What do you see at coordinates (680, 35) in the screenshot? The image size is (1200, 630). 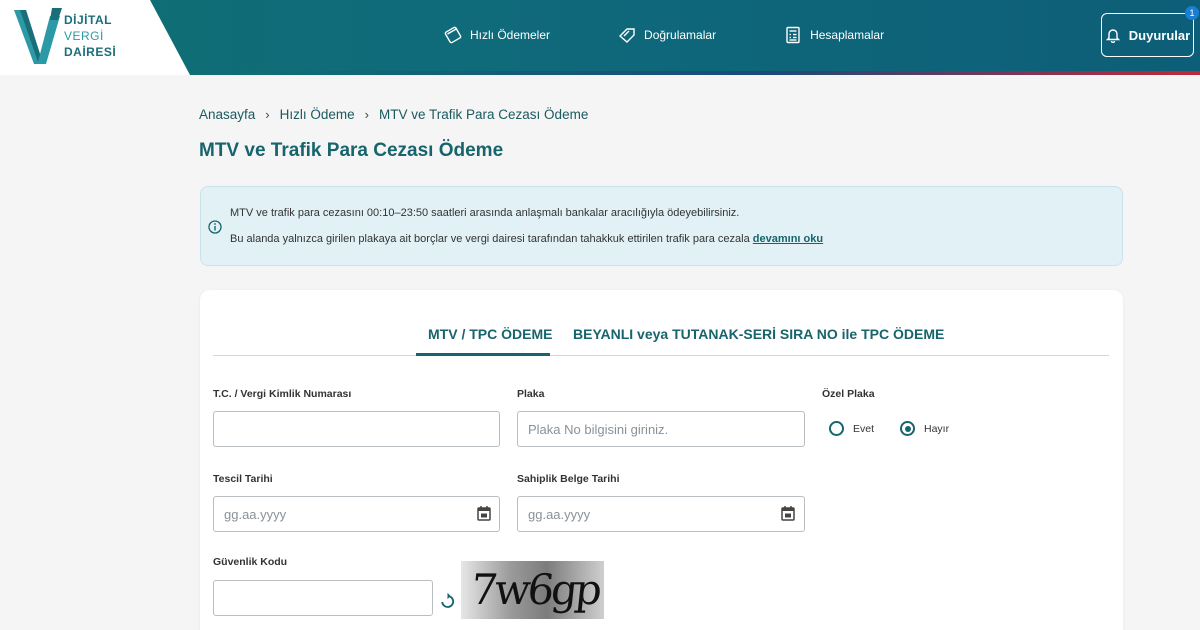 I see `nav-label: Doğrulamalar` at bounding box center [680, 35].